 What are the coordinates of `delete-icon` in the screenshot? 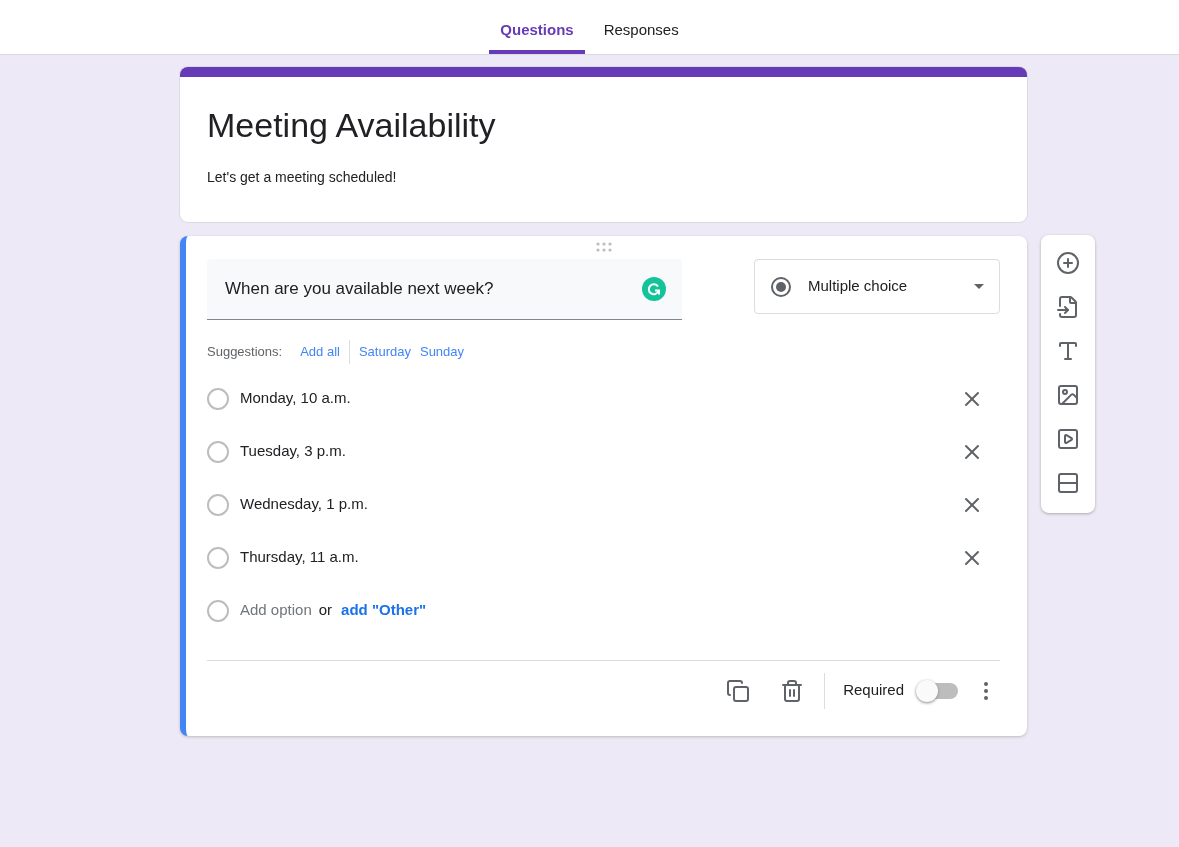 It's located at (792, 690).